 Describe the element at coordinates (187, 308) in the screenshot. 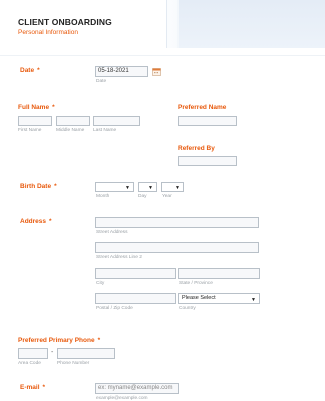

I see `country-sublabel: Country` at that location.